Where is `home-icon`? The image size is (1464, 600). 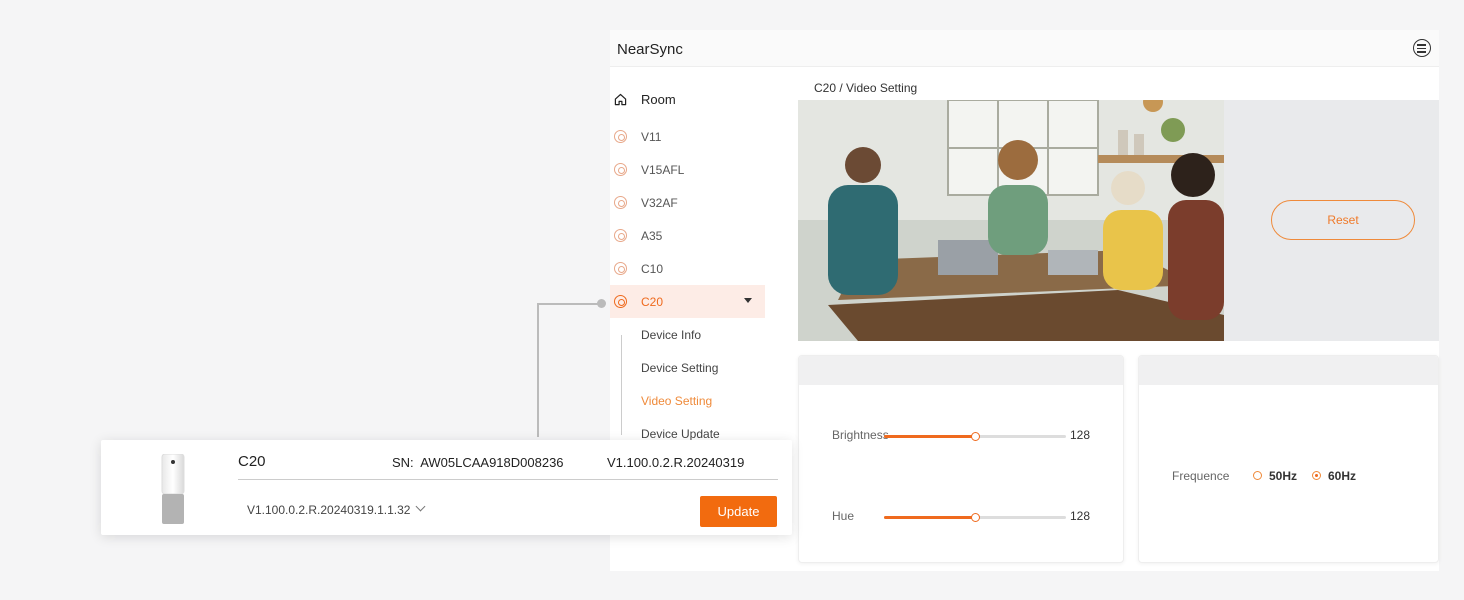 home-icon is located at coordinates (620, 99).